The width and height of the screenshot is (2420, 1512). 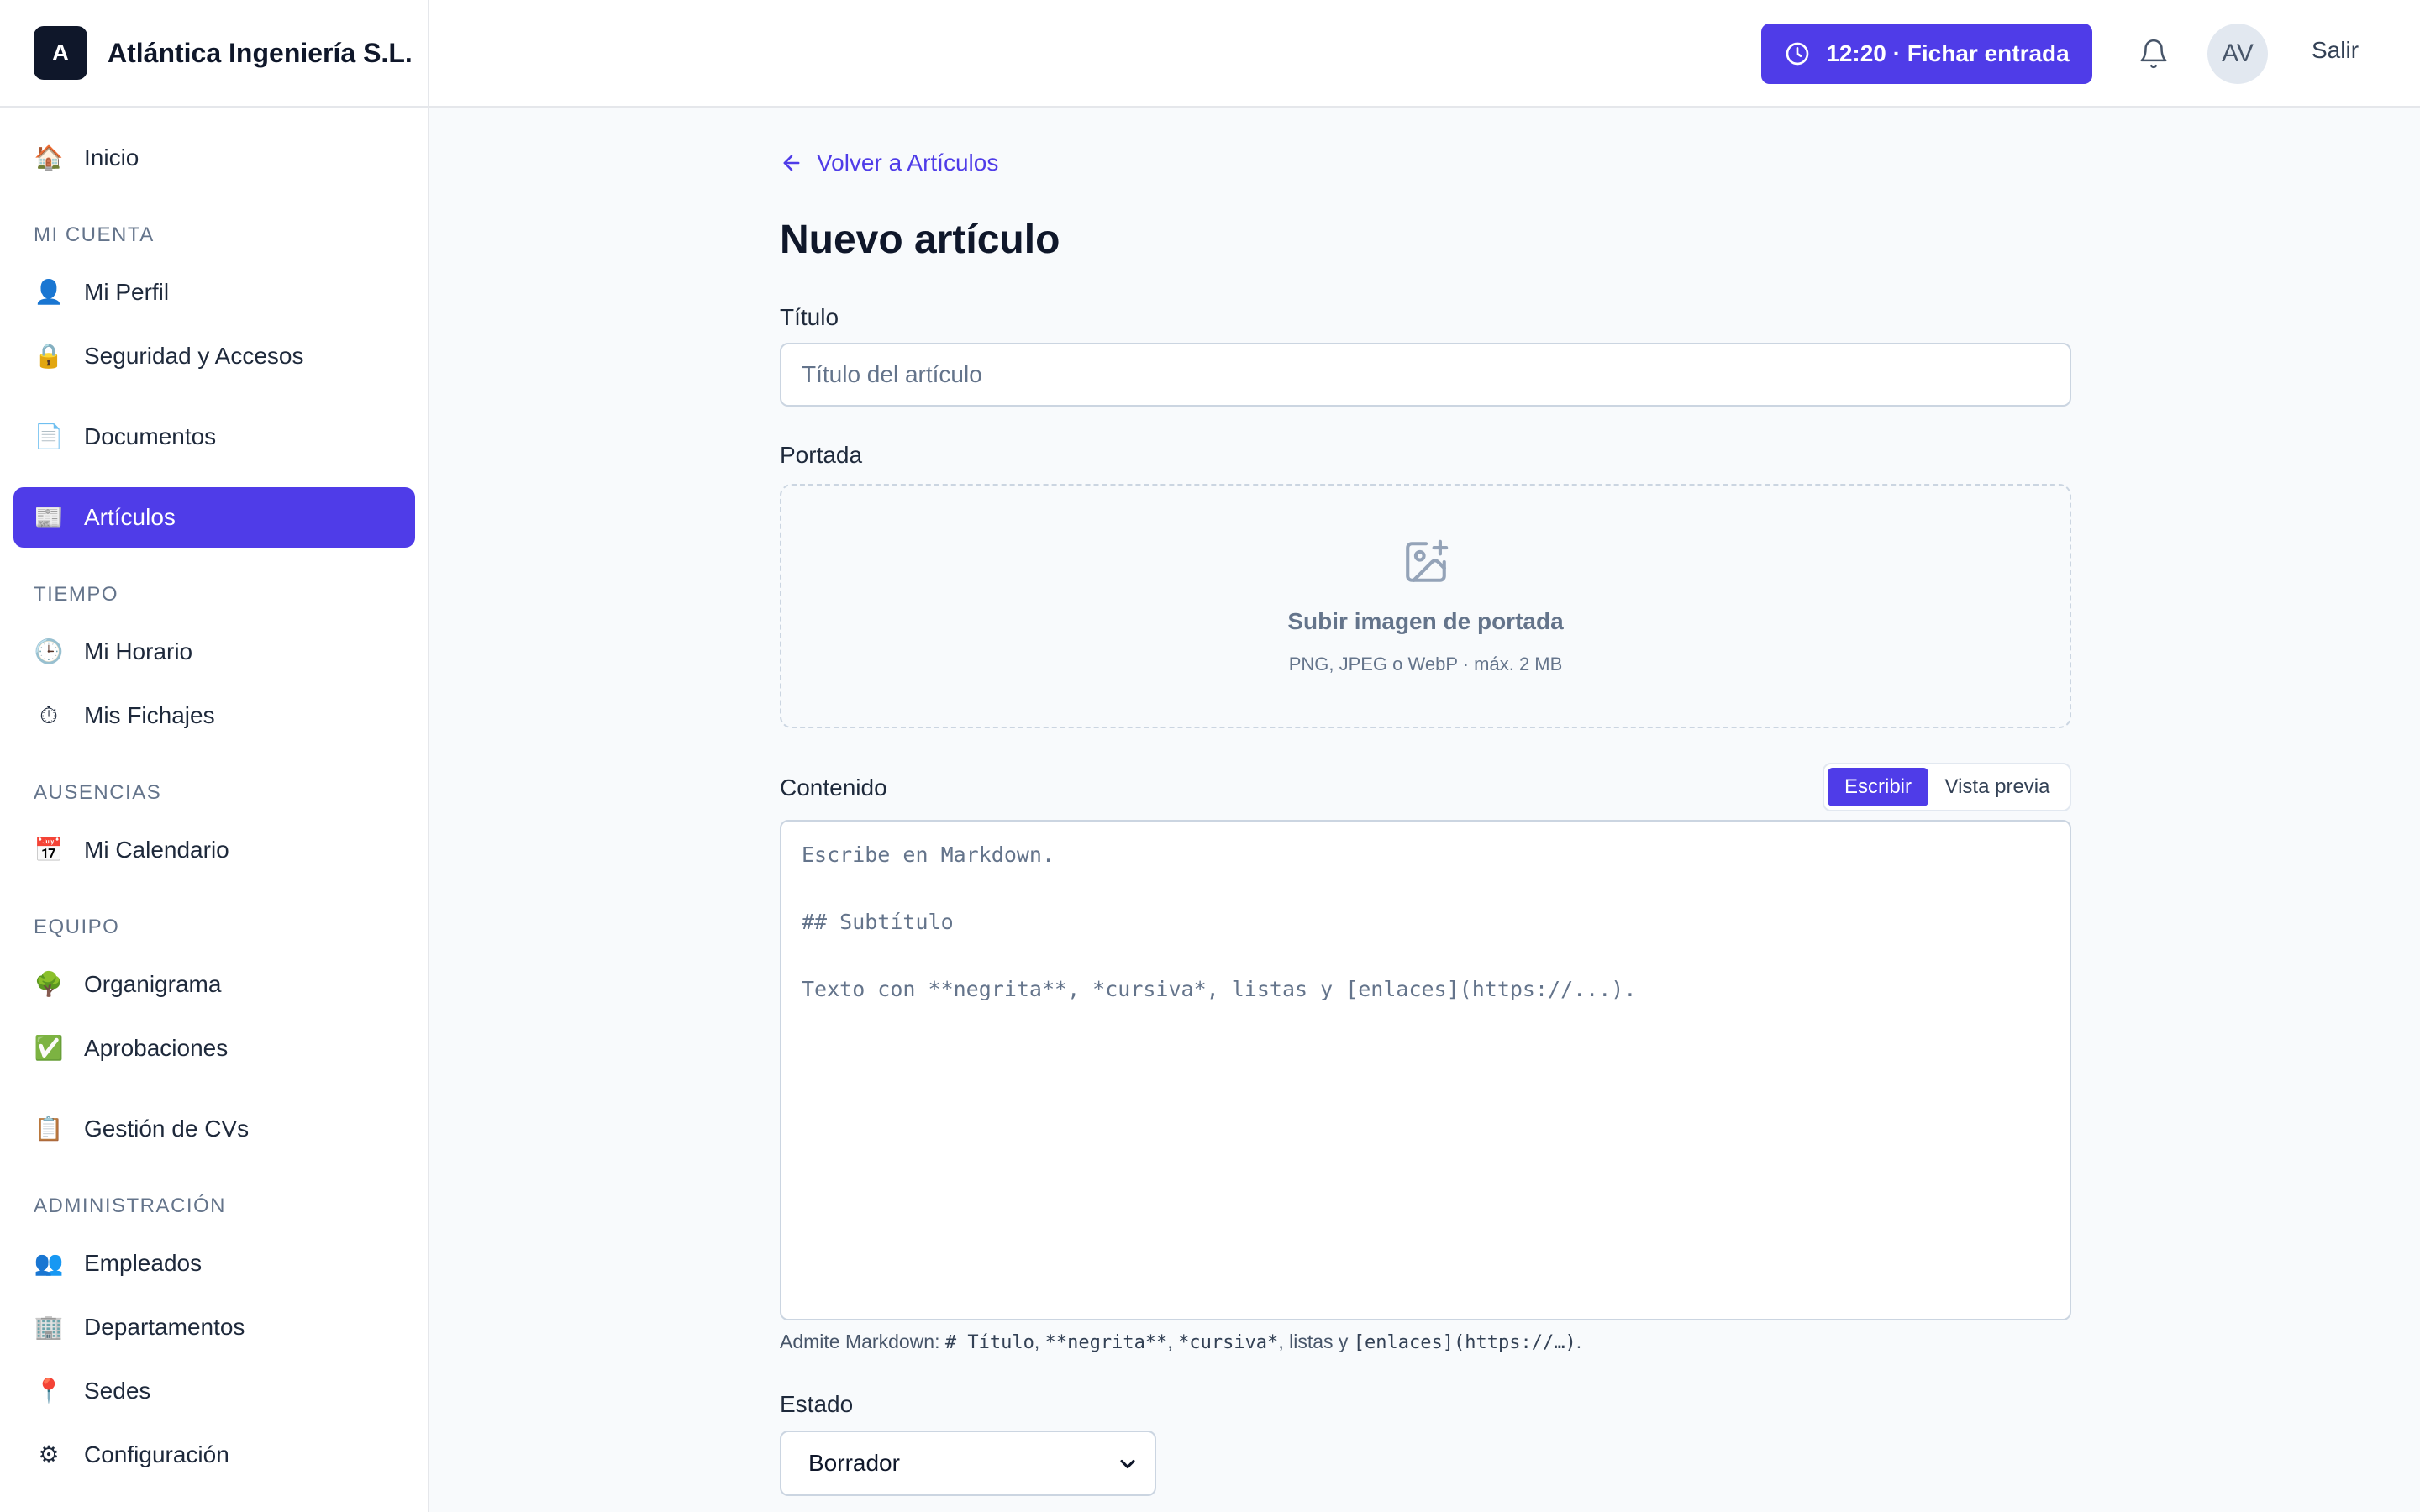 What do you see at coordinates (1948, 53) in the screenshot?
I see `clock-in-label: 12:20 · Fichar entrada` at bounding box center [1948, 53].